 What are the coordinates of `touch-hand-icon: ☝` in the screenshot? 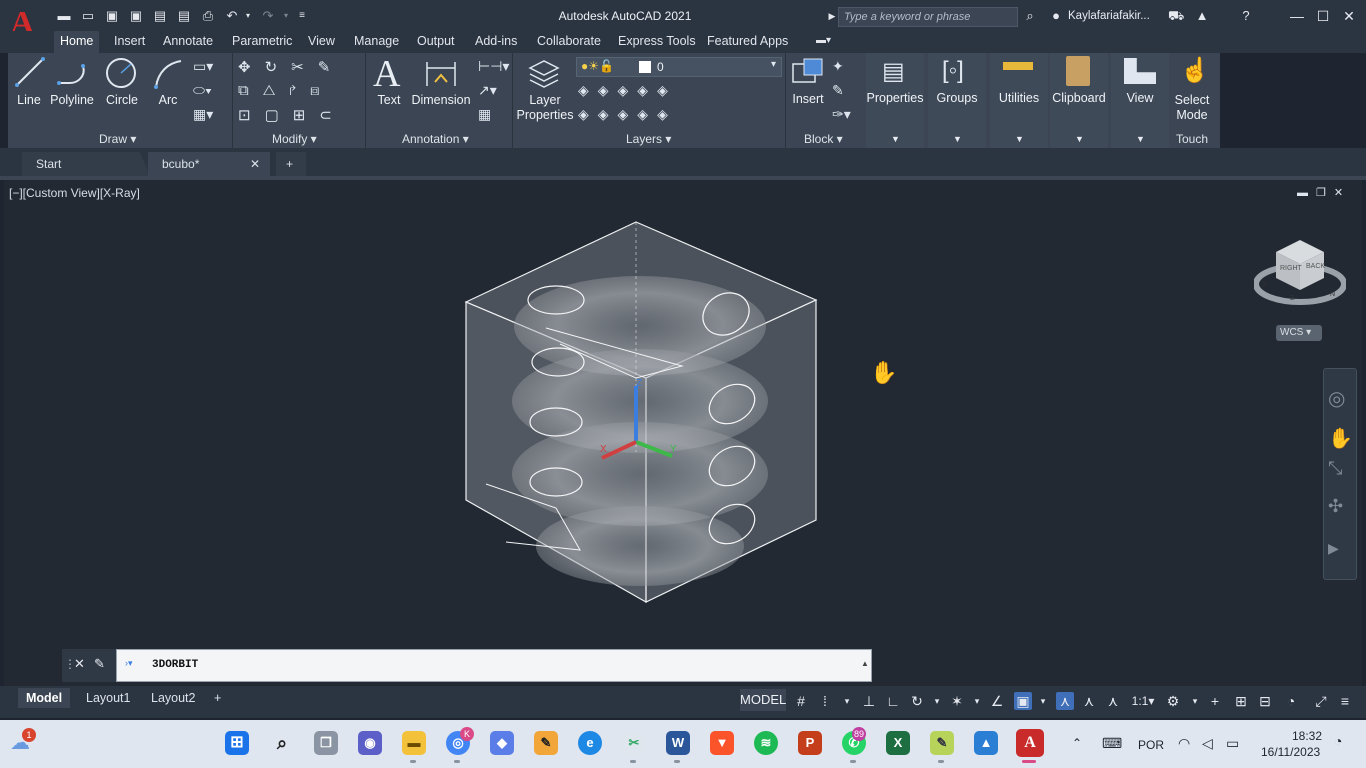 It's located at (1195, 70).